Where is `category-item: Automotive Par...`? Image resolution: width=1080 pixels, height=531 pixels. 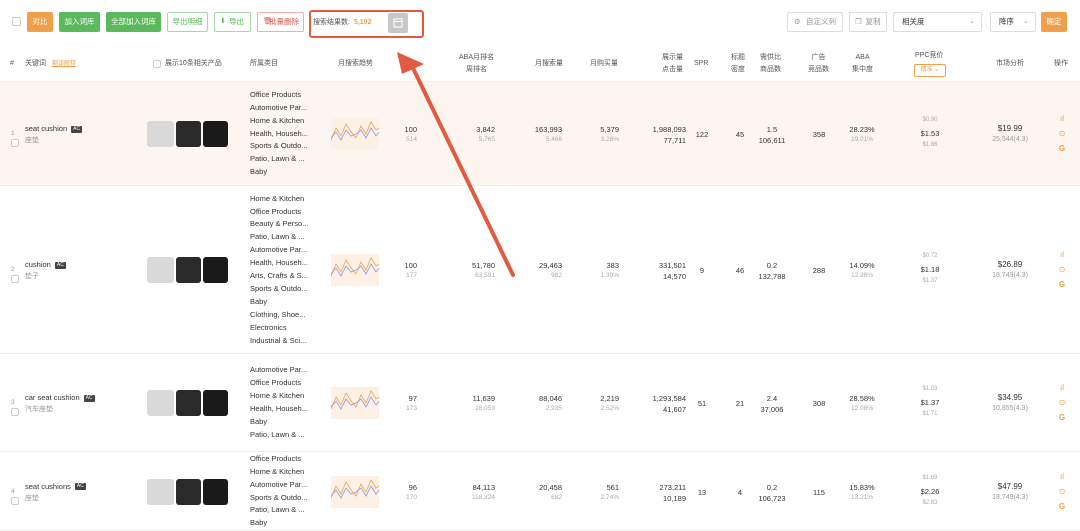
category-item: Automotive Par... is located at coordinates (279, 370).